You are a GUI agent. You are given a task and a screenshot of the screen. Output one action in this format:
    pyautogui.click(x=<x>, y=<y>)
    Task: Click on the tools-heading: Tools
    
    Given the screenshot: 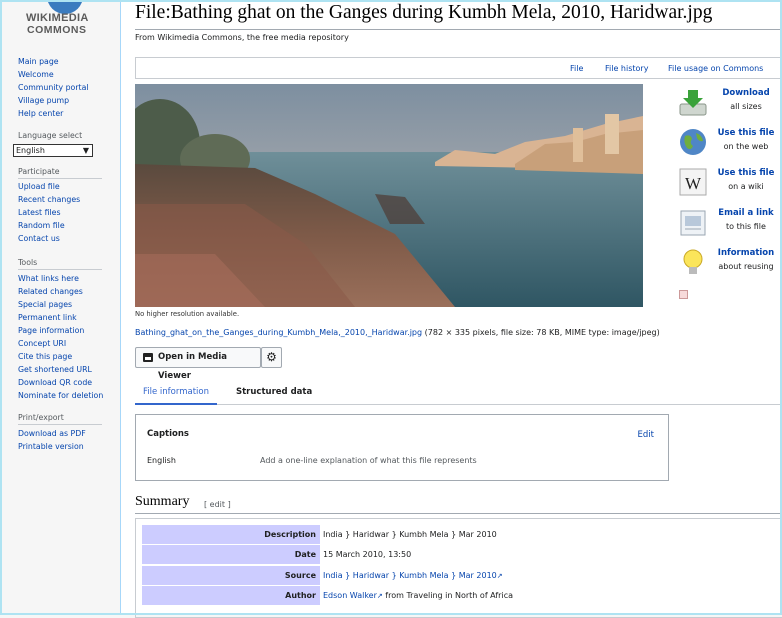 What is the action you would take?
    pyautogui.click(x=28, y=262)
    